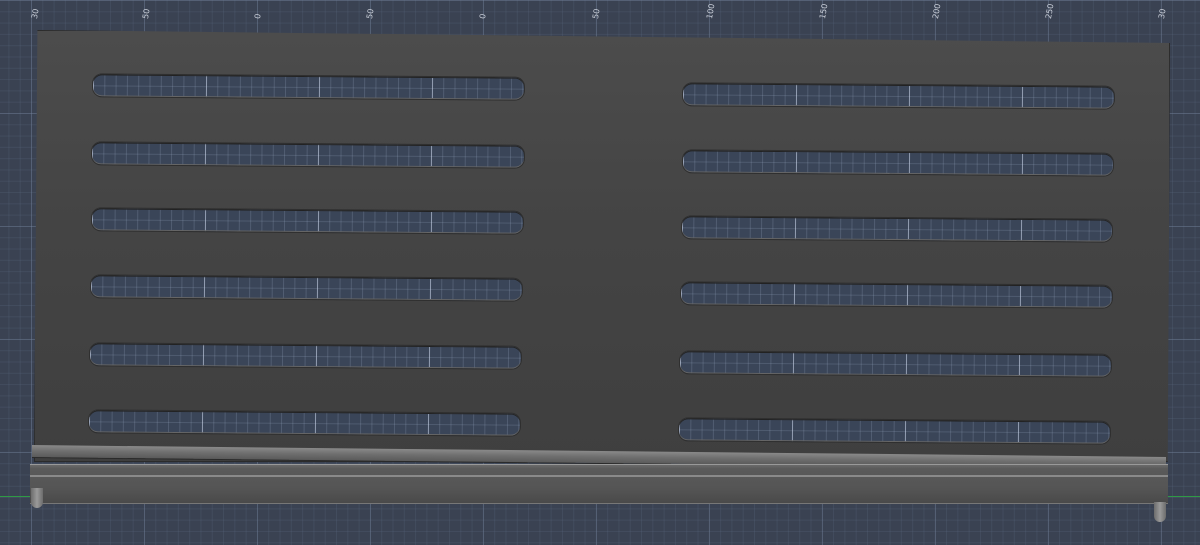 The height and width of the screenshot is (545, 1200). Describe the element at coordinates (1160, 512) in the screenshot. I see `right-foot` at that location.